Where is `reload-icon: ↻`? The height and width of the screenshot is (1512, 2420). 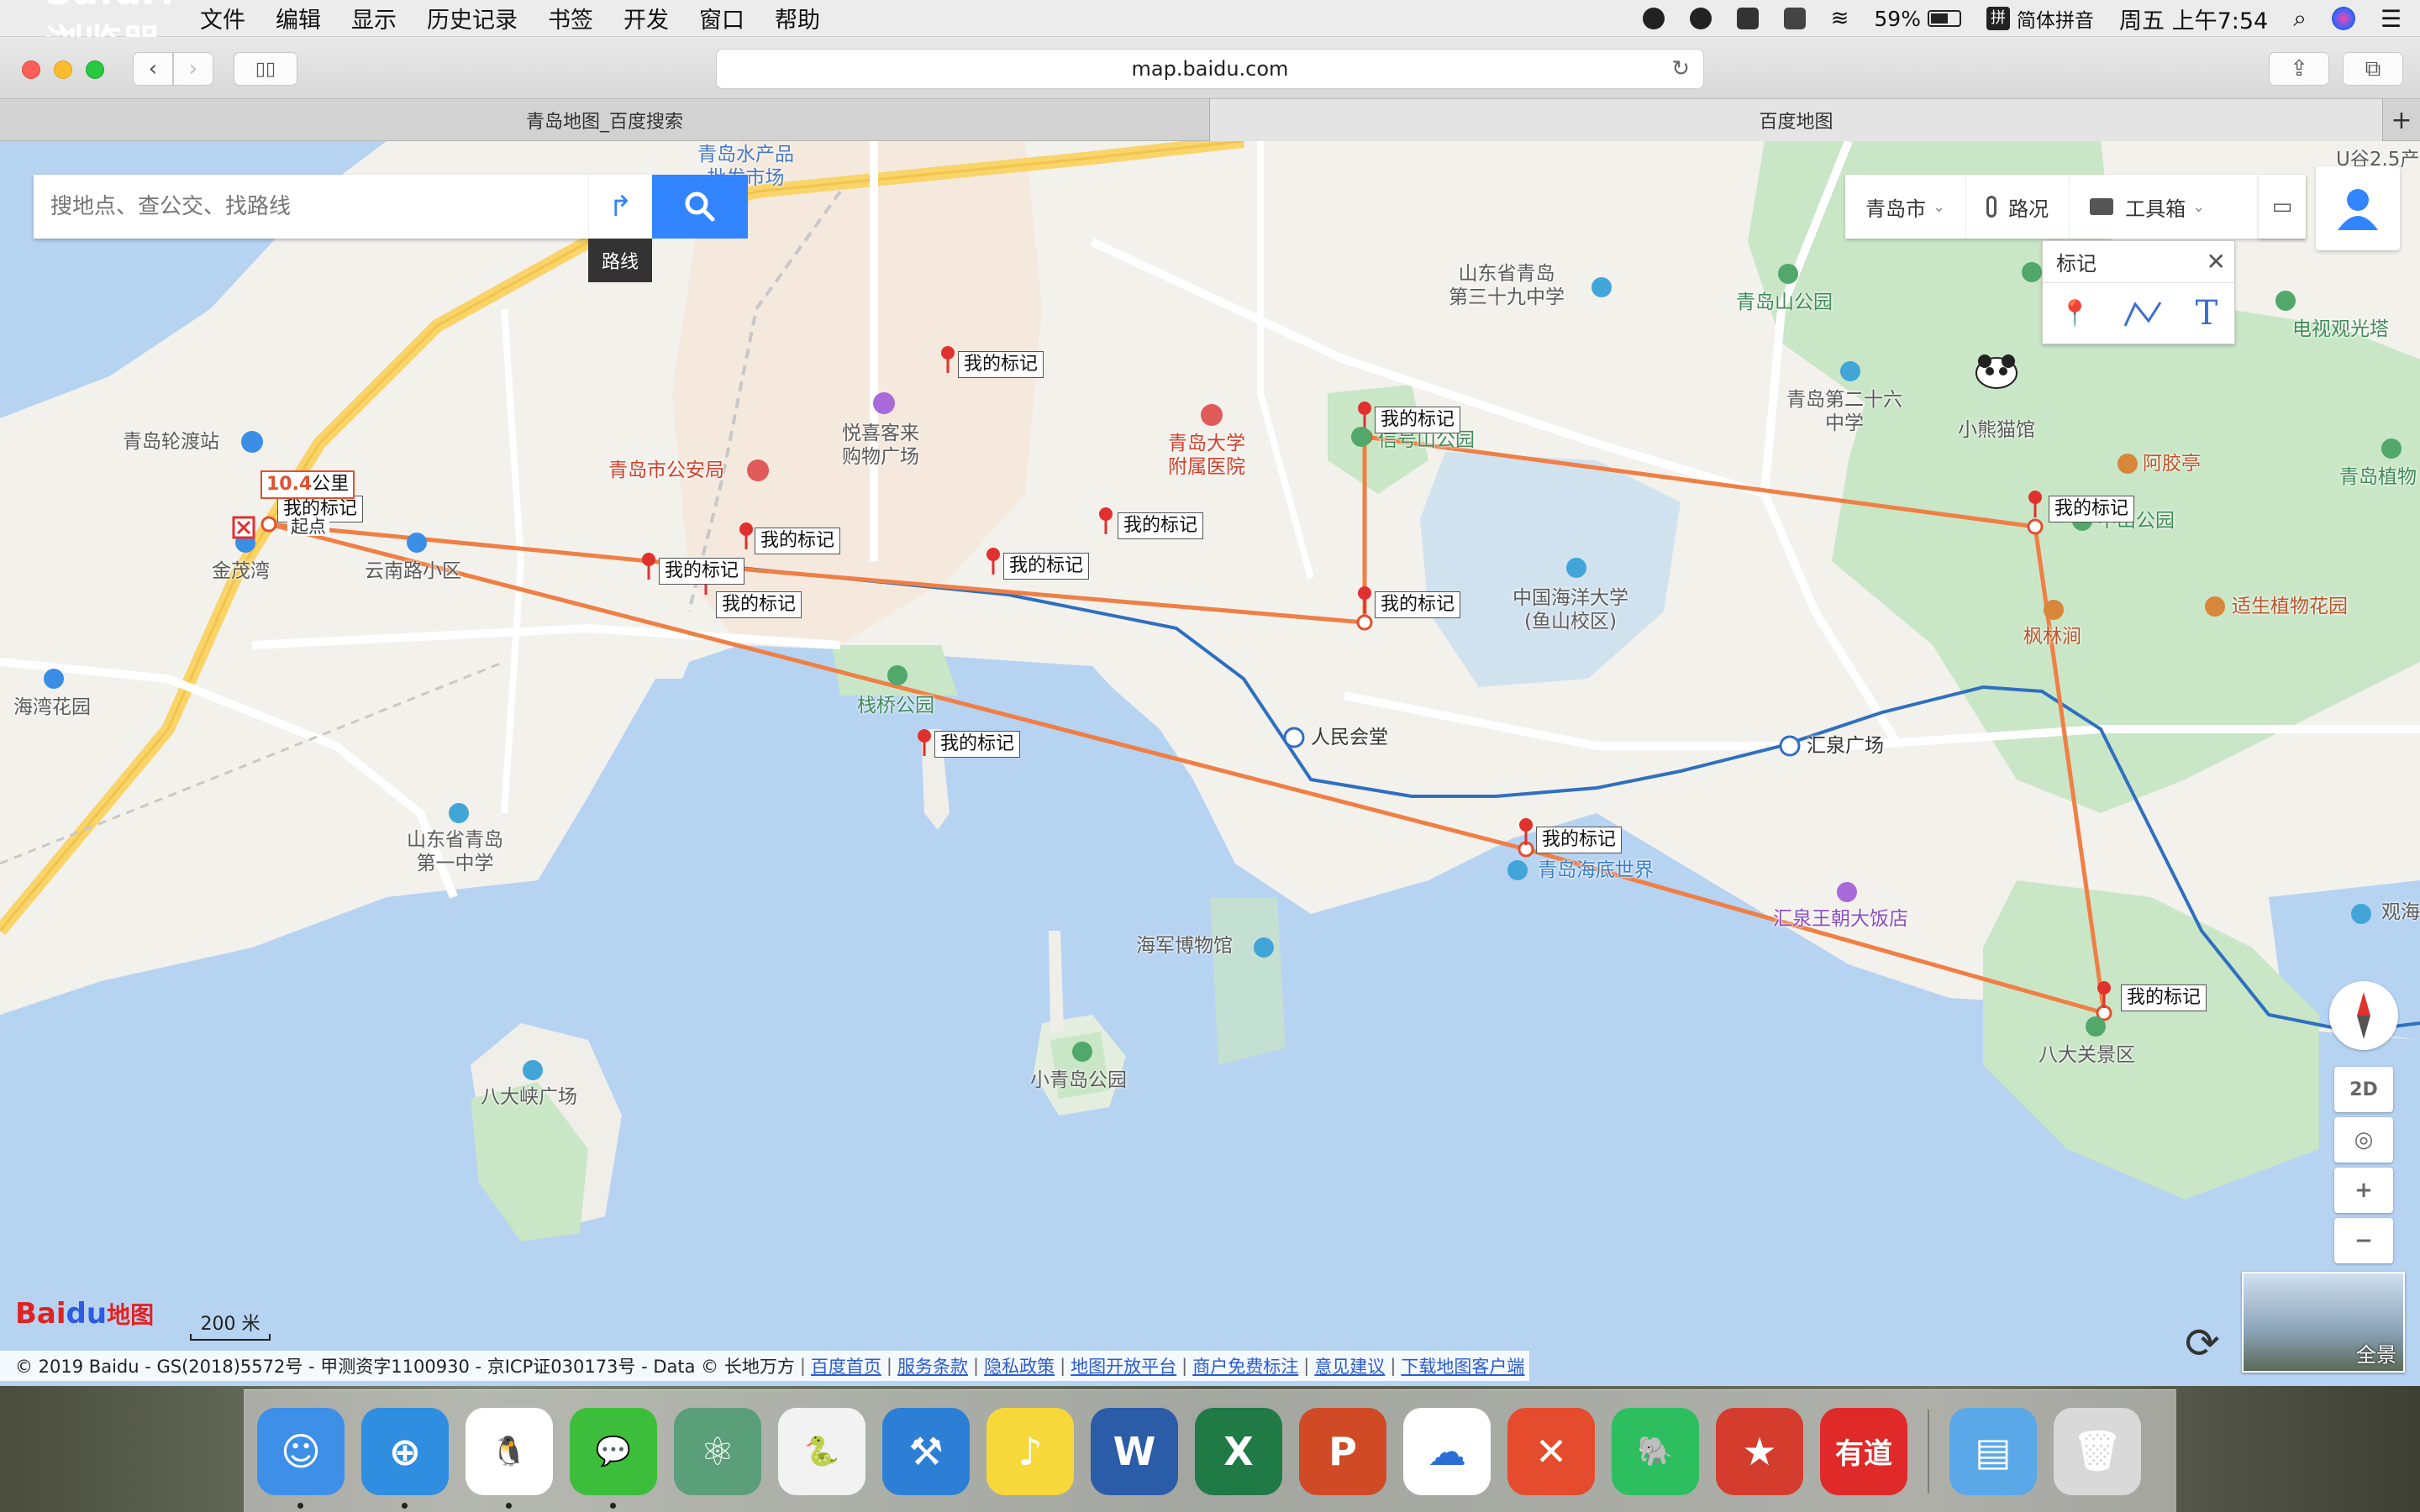 reload-icon: ↻ is located at coordinates (1680, 68).